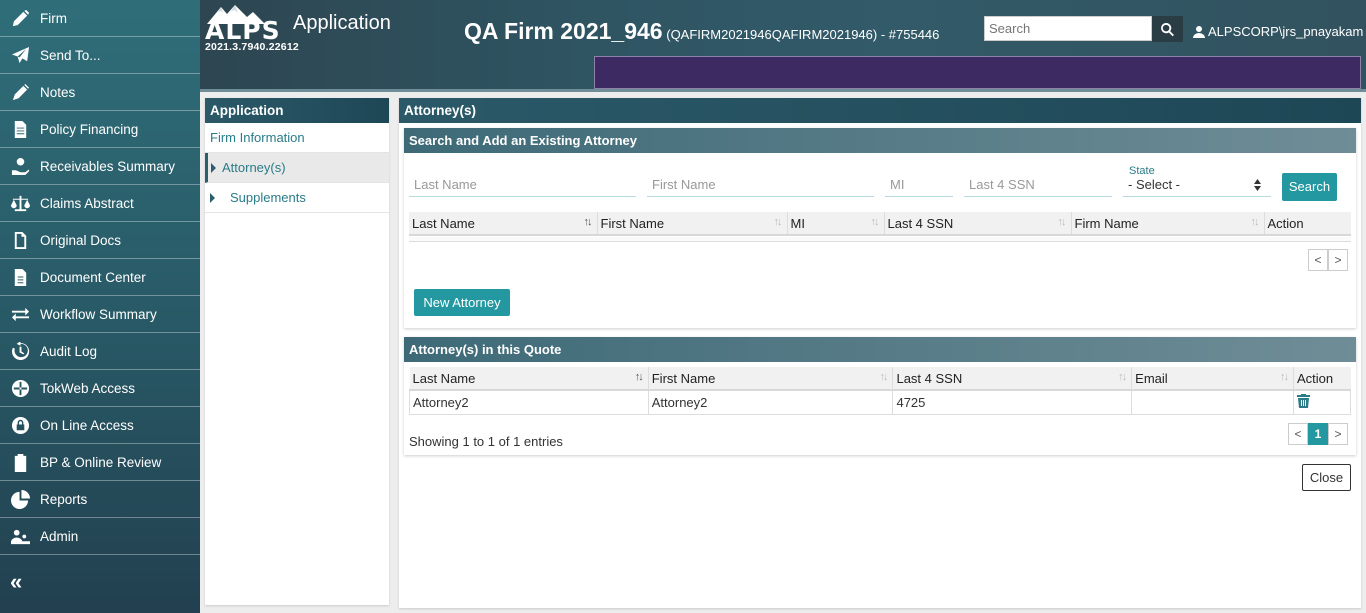  Describe the element at coordinates (1285, 223) in the screenshot. I see `column-header-label: Action` at that location.